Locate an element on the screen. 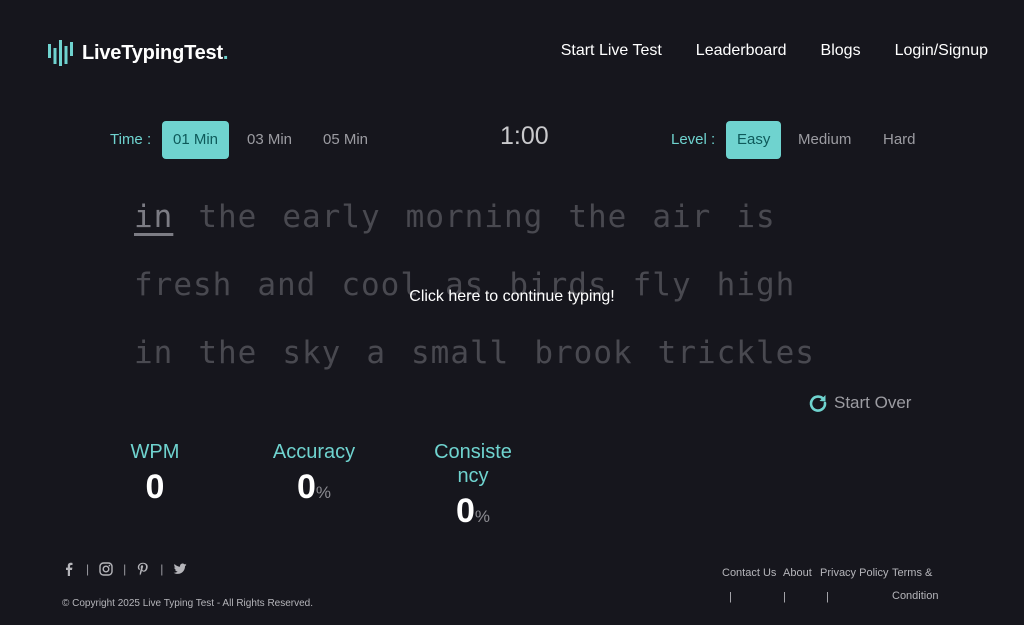  time-label: Time : is located at coordinates (131, 139).